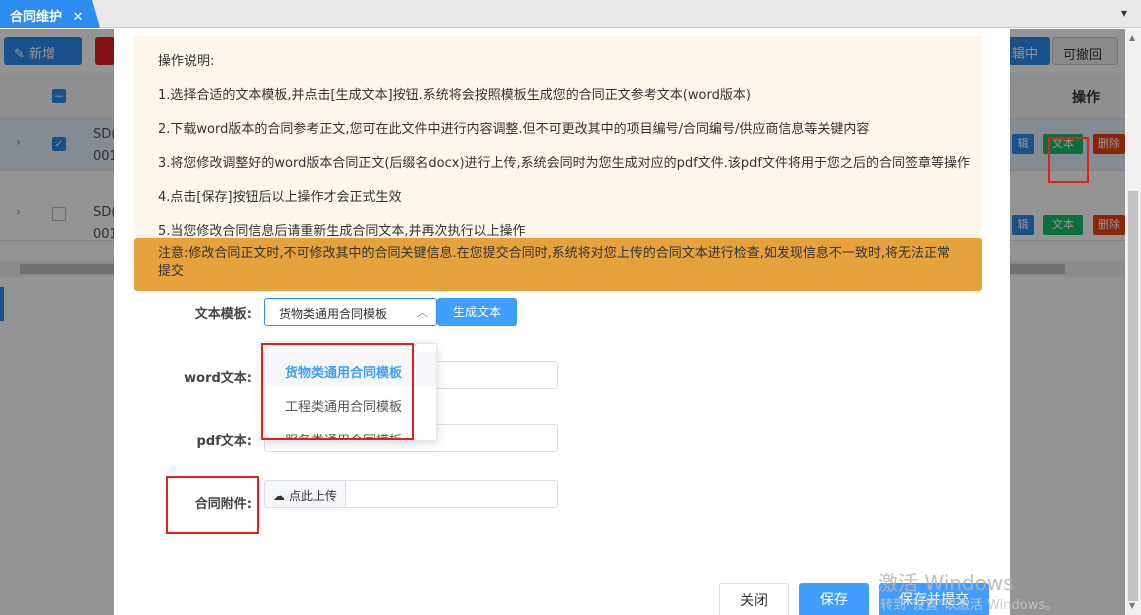 This screenshot has width=1141, height=615. Describe the element at coordinates (1133, 396) in the screenshot. I see `scrollbar-thumb` at that location.